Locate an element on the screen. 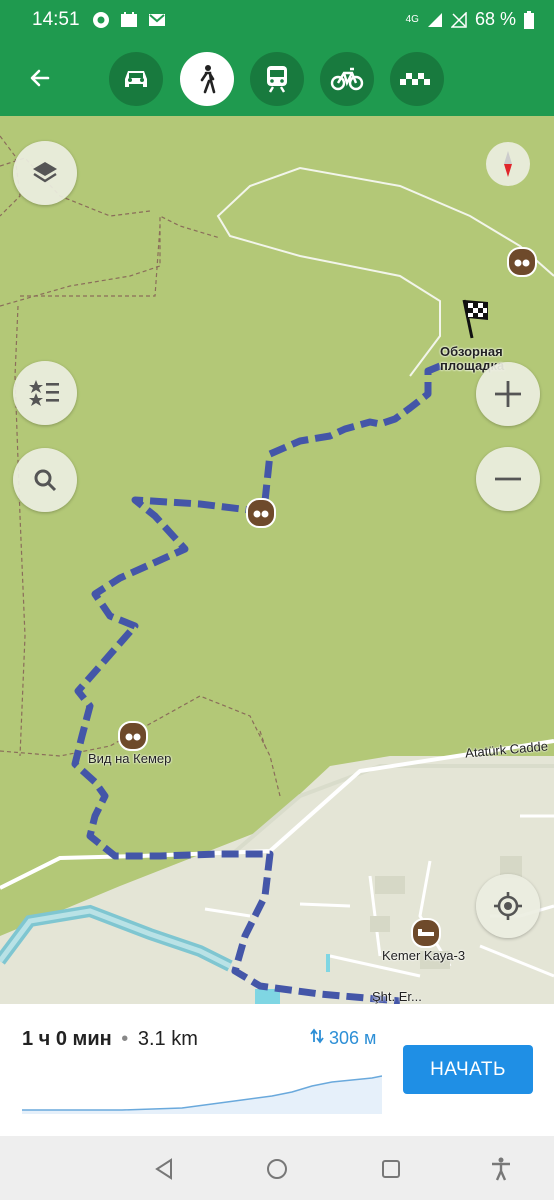 Image resolution: width=554 pixels, height=1200 pixels. gmail-icon is located at coordinates (157, 20).